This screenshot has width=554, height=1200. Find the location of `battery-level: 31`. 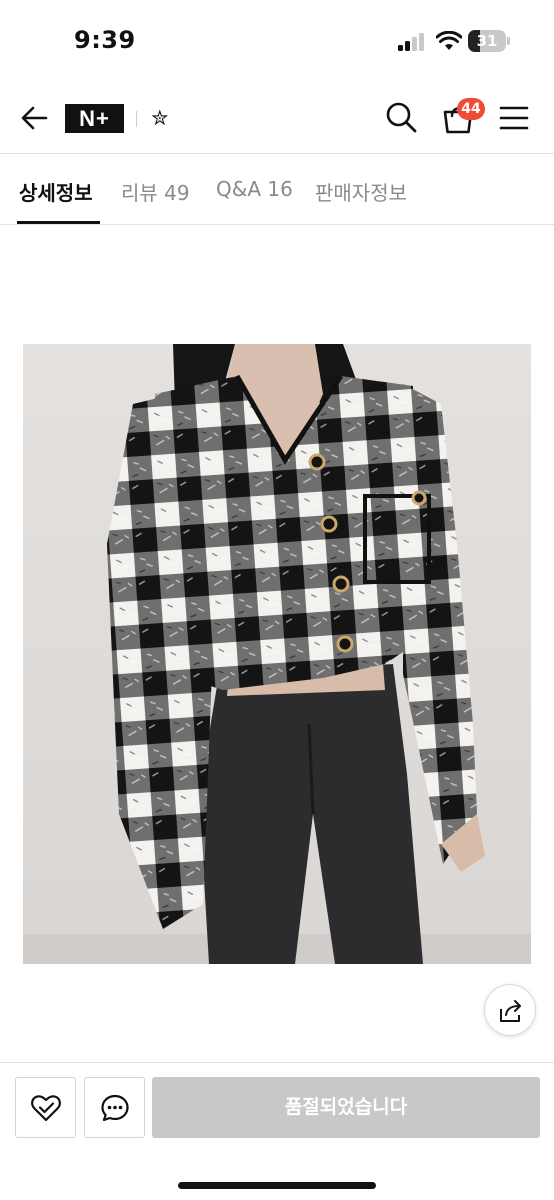

battery-level: 31 is located at coordinates (487, 41).